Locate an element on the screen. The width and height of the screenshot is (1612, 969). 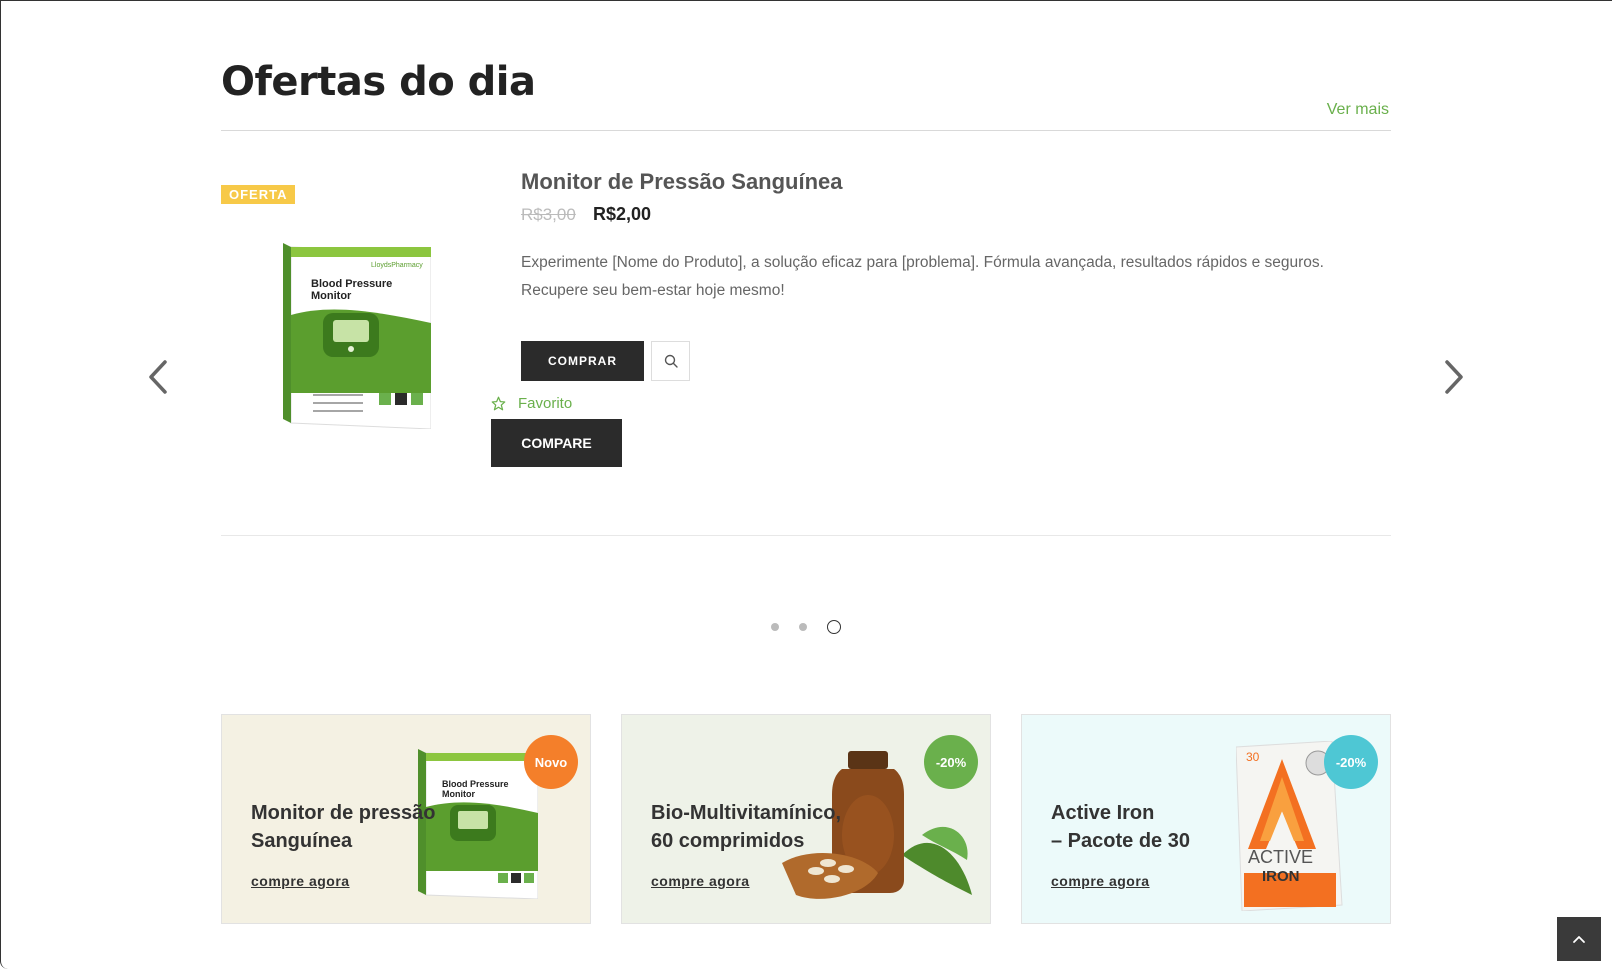
compare-button: COMPARE is located at coordinates (556, 443).